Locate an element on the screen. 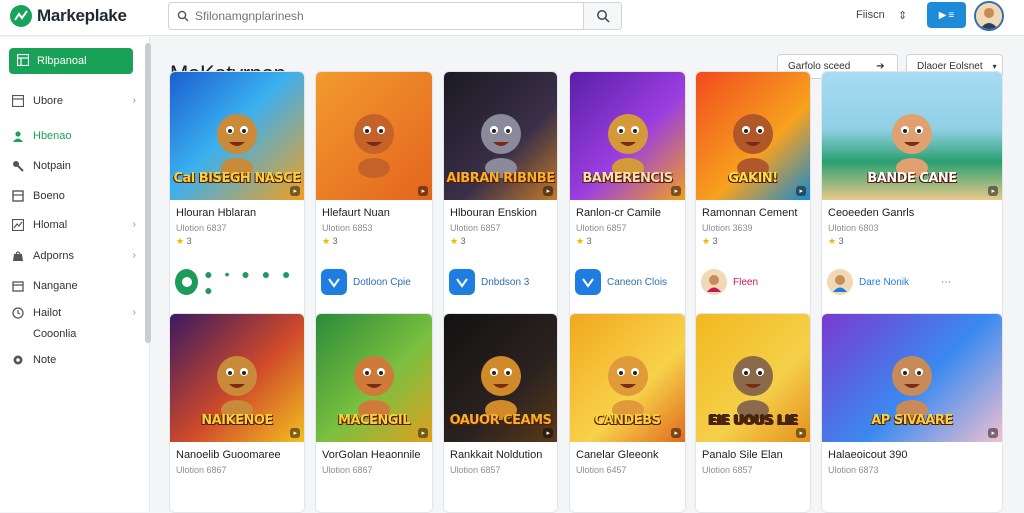  sidebar-item-notpain: Notpain is located at coordinates (74, 166).